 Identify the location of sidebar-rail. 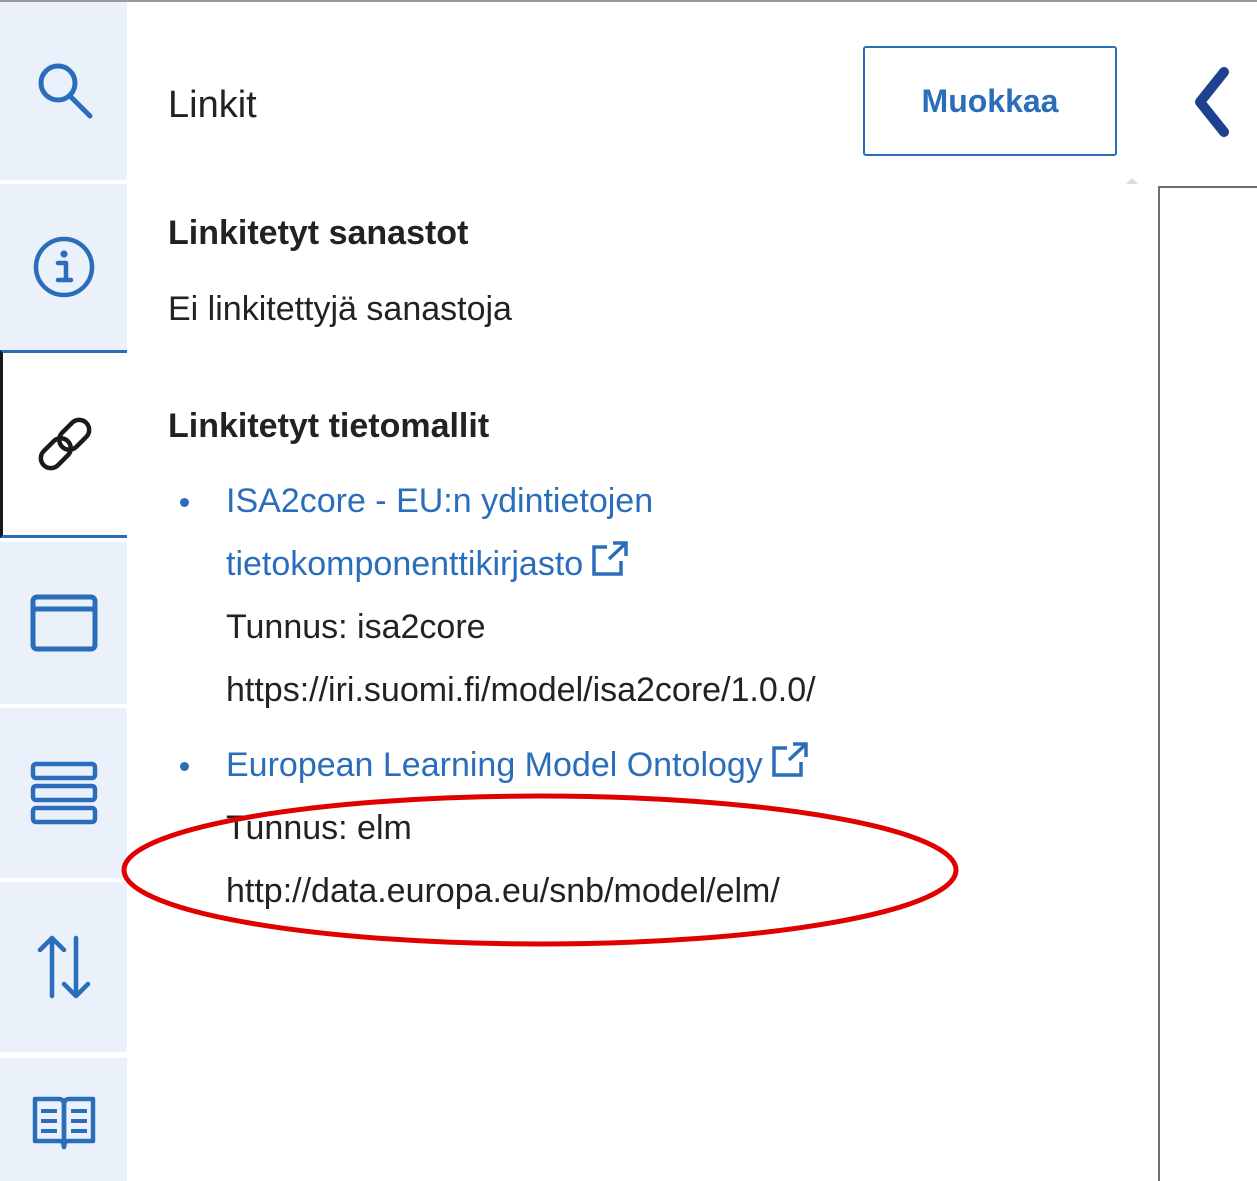
(63, 591).